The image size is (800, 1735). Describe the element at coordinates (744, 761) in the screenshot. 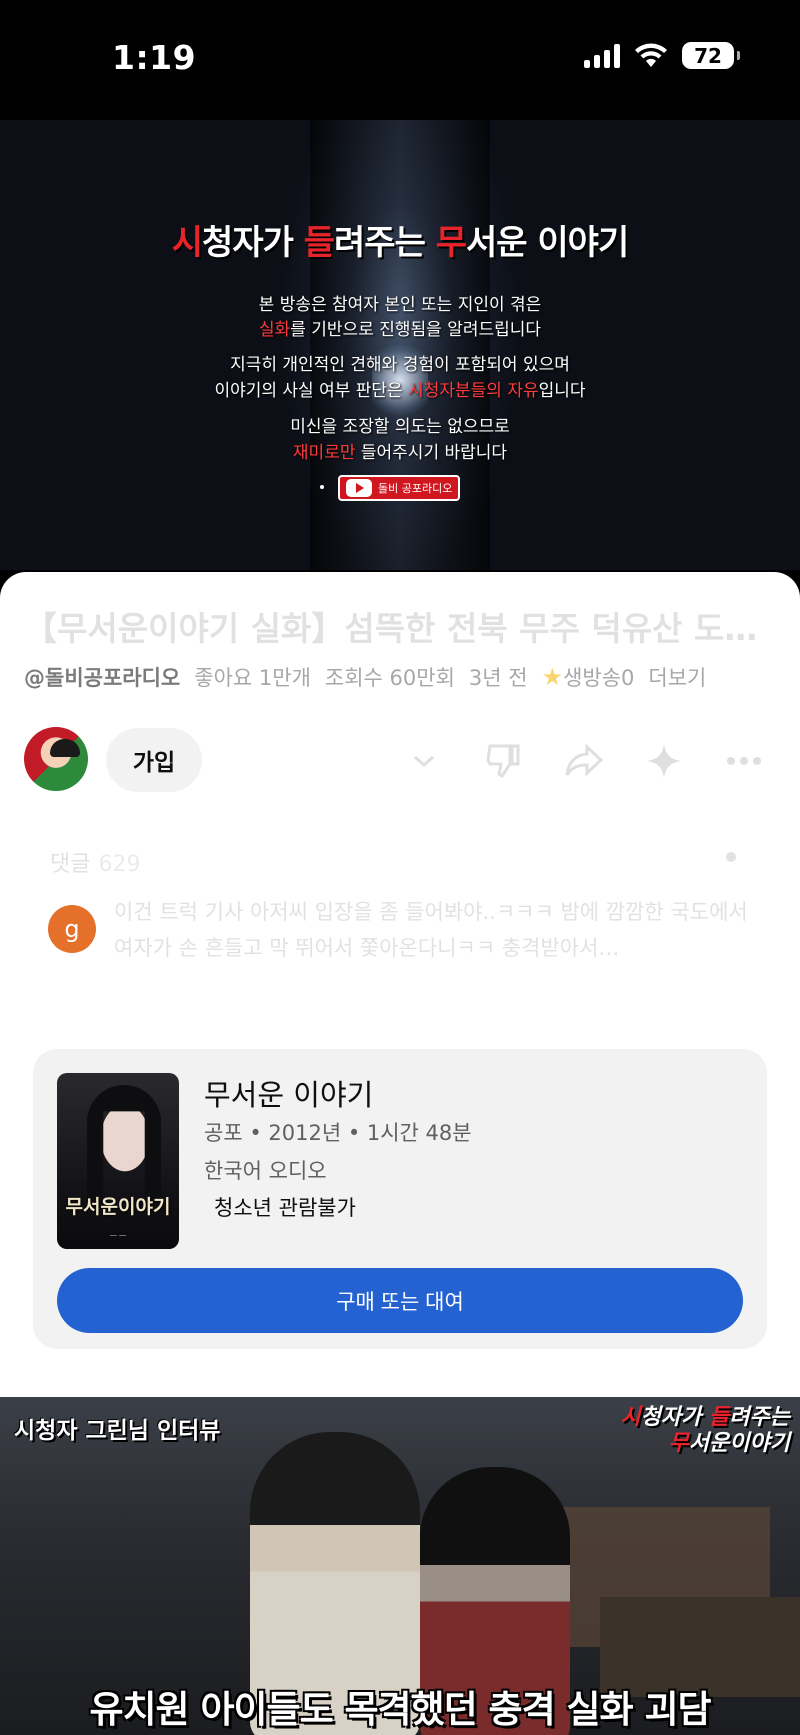

I see `more-options-icon` at that location.